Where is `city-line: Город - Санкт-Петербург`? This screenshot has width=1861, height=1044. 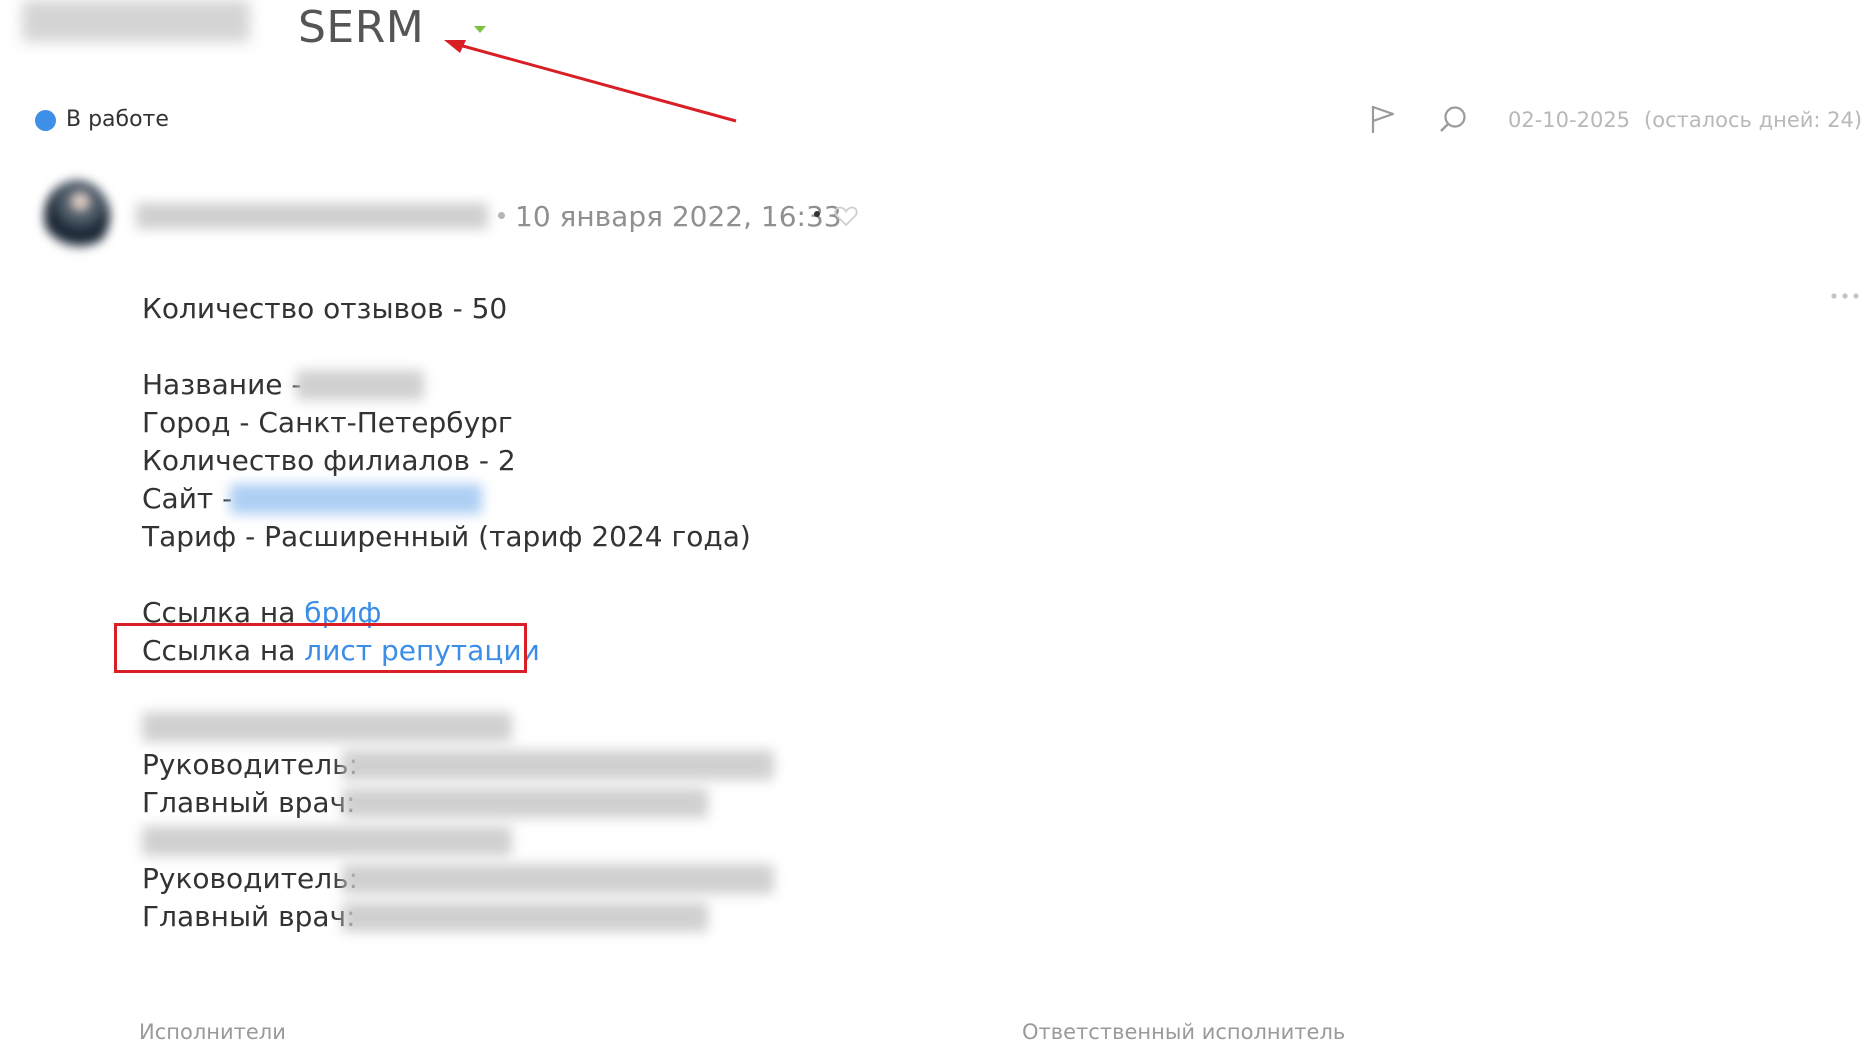
city-line: Город - Санкт-Петербург is located at coordinates (327, 422).